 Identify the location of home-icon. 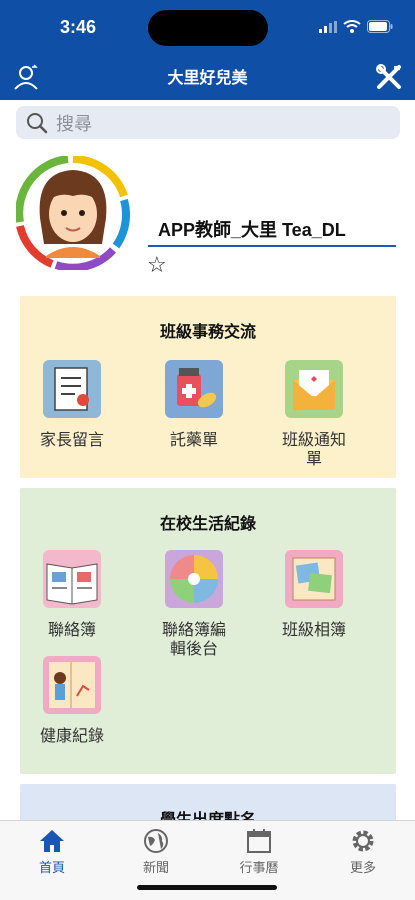
(52, 841).